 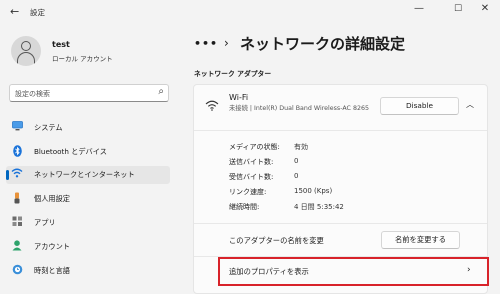 What do you see at coordinates (254, 147) in the screenshot?
I see `property-label: メディアの状態:` at bounding box center [254, 147].